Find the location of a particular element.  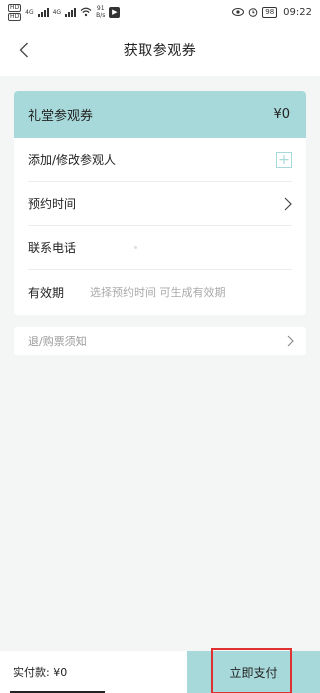

checkout-footer: 实付款: ¥0 立即支付 is located at coordinates (160, 670).